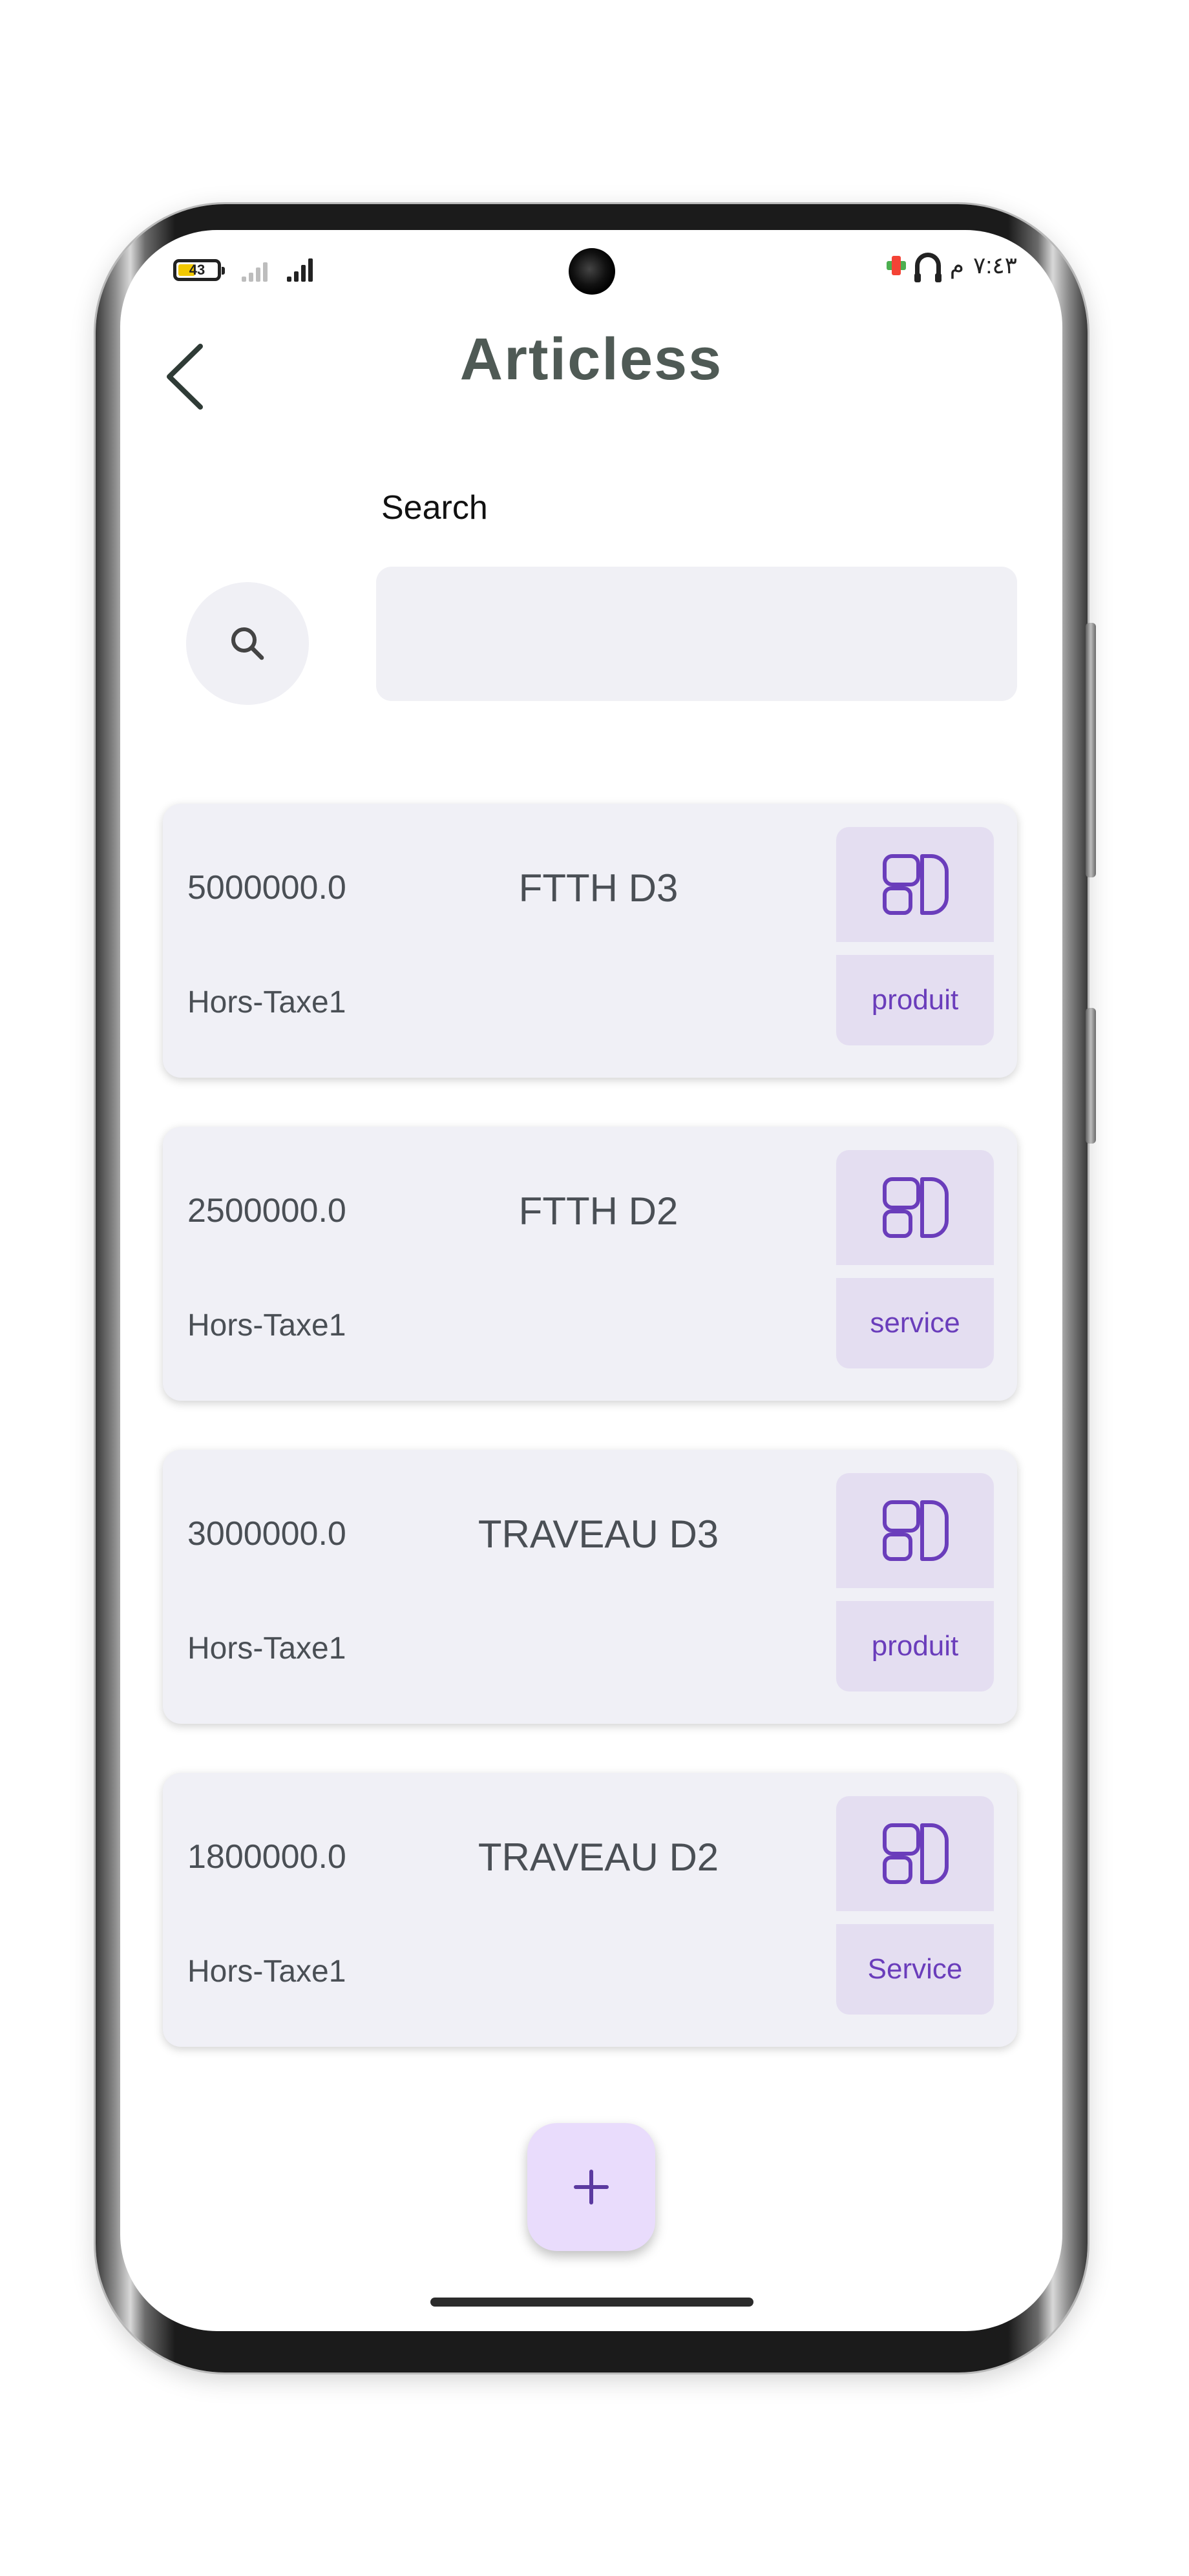 The width and height of the screenshot is (1189, 2576). Describe the element at coordinates (1091, 750) in the screenshot. I see `volume-button` at that location.